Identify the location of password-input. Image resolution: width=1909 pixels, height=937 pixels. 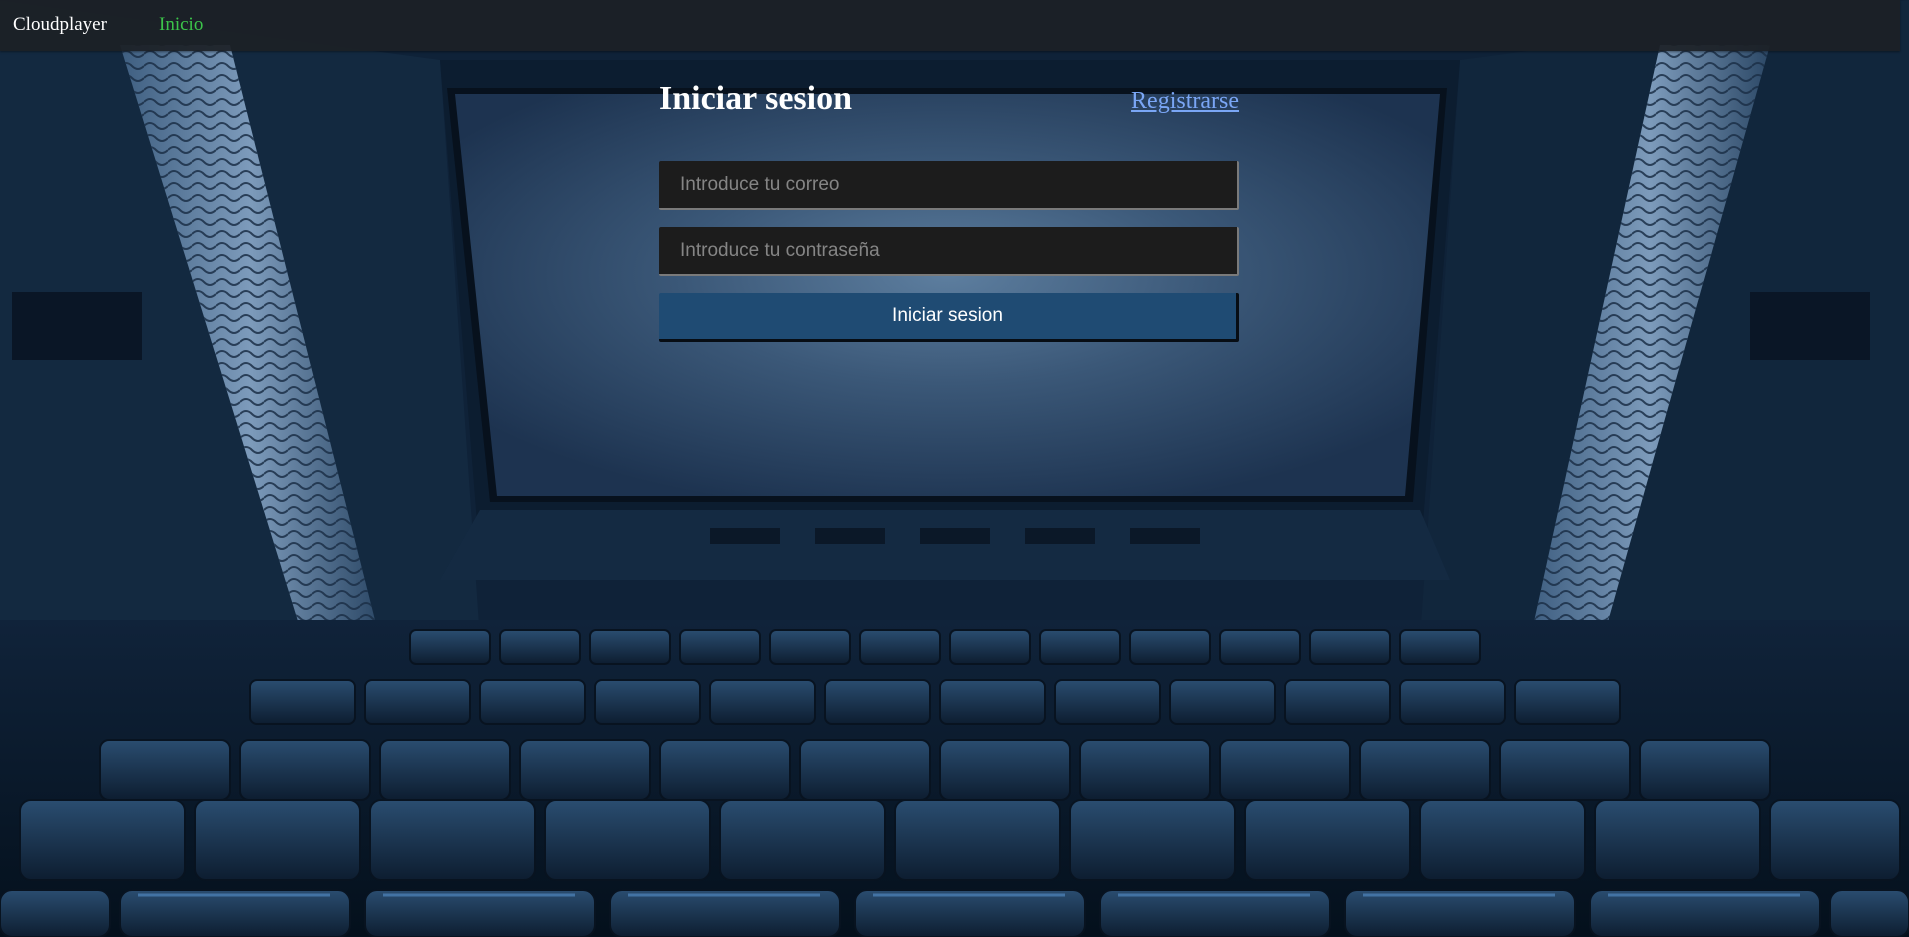
(949, 251).